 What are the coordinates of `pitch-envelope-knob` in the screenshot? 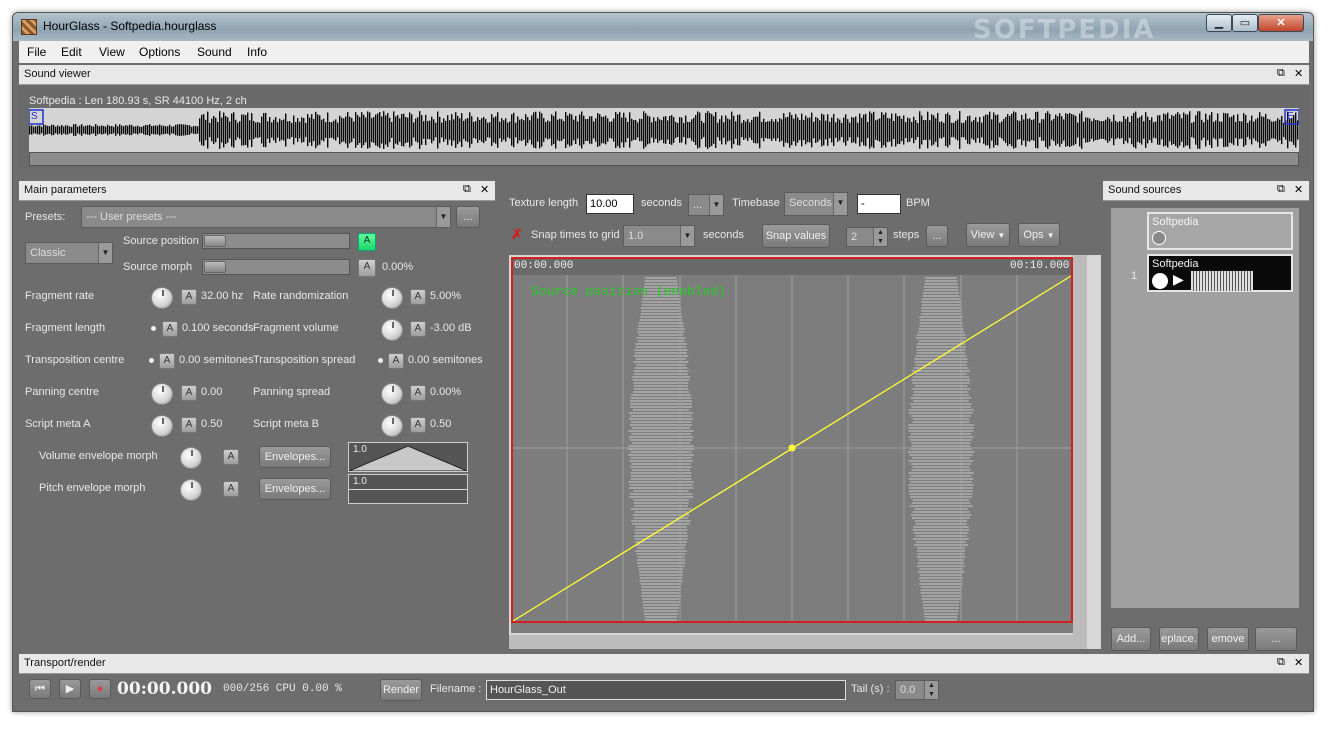 It's located at (191, 490).